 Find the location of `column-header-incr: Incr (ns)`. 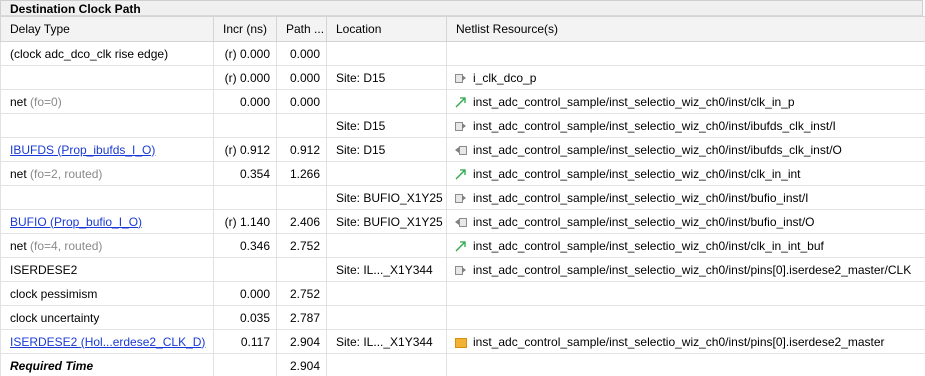

column-header-incr: Incr (ns) is located at coordinates (245, 29).